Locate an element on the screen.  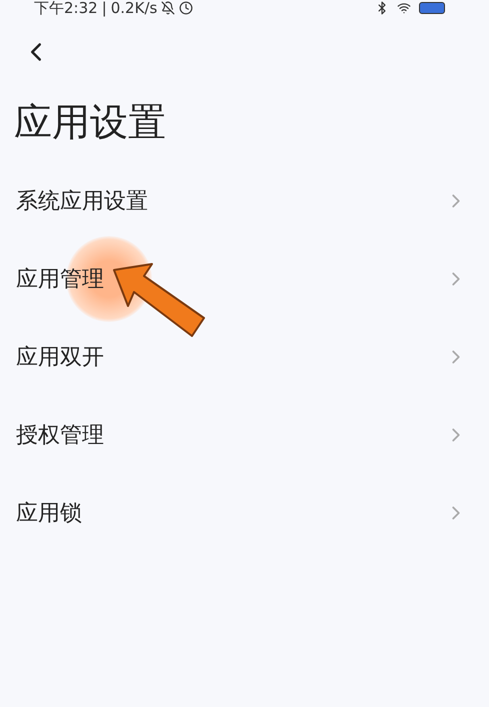
battery-icon is located at coordinates (432, 8).